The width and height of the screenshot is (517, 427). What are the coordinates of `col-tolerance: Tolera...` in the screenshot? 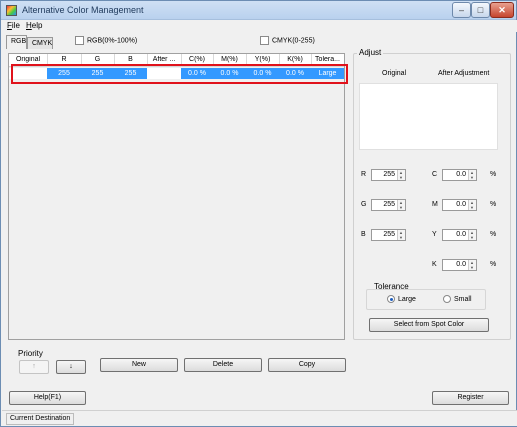 It's located at (327, 59).